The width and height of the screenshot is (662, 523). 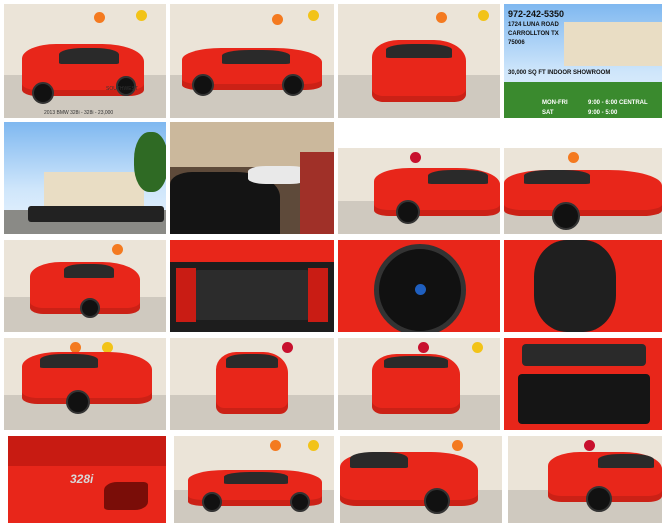 What do you see at coordinates (252, 251) in the screenshot?
I see `hood-open` at bounding box center [252, 251].